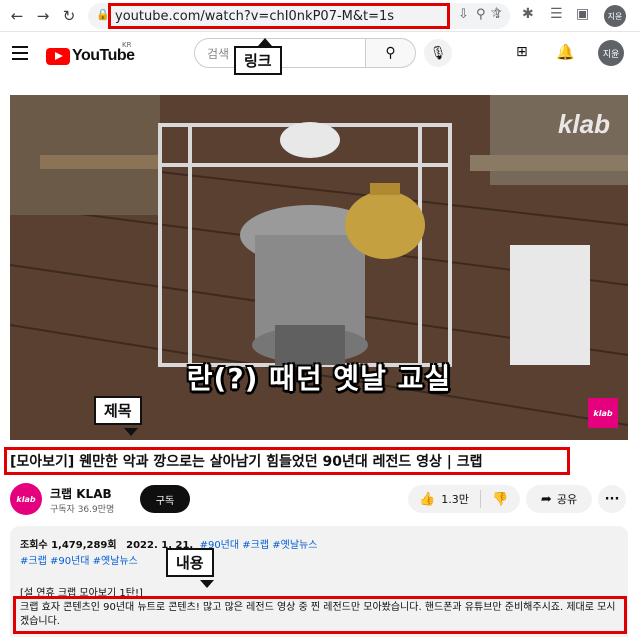  I want to click on klab-watermark: klab, so click(583, 124).